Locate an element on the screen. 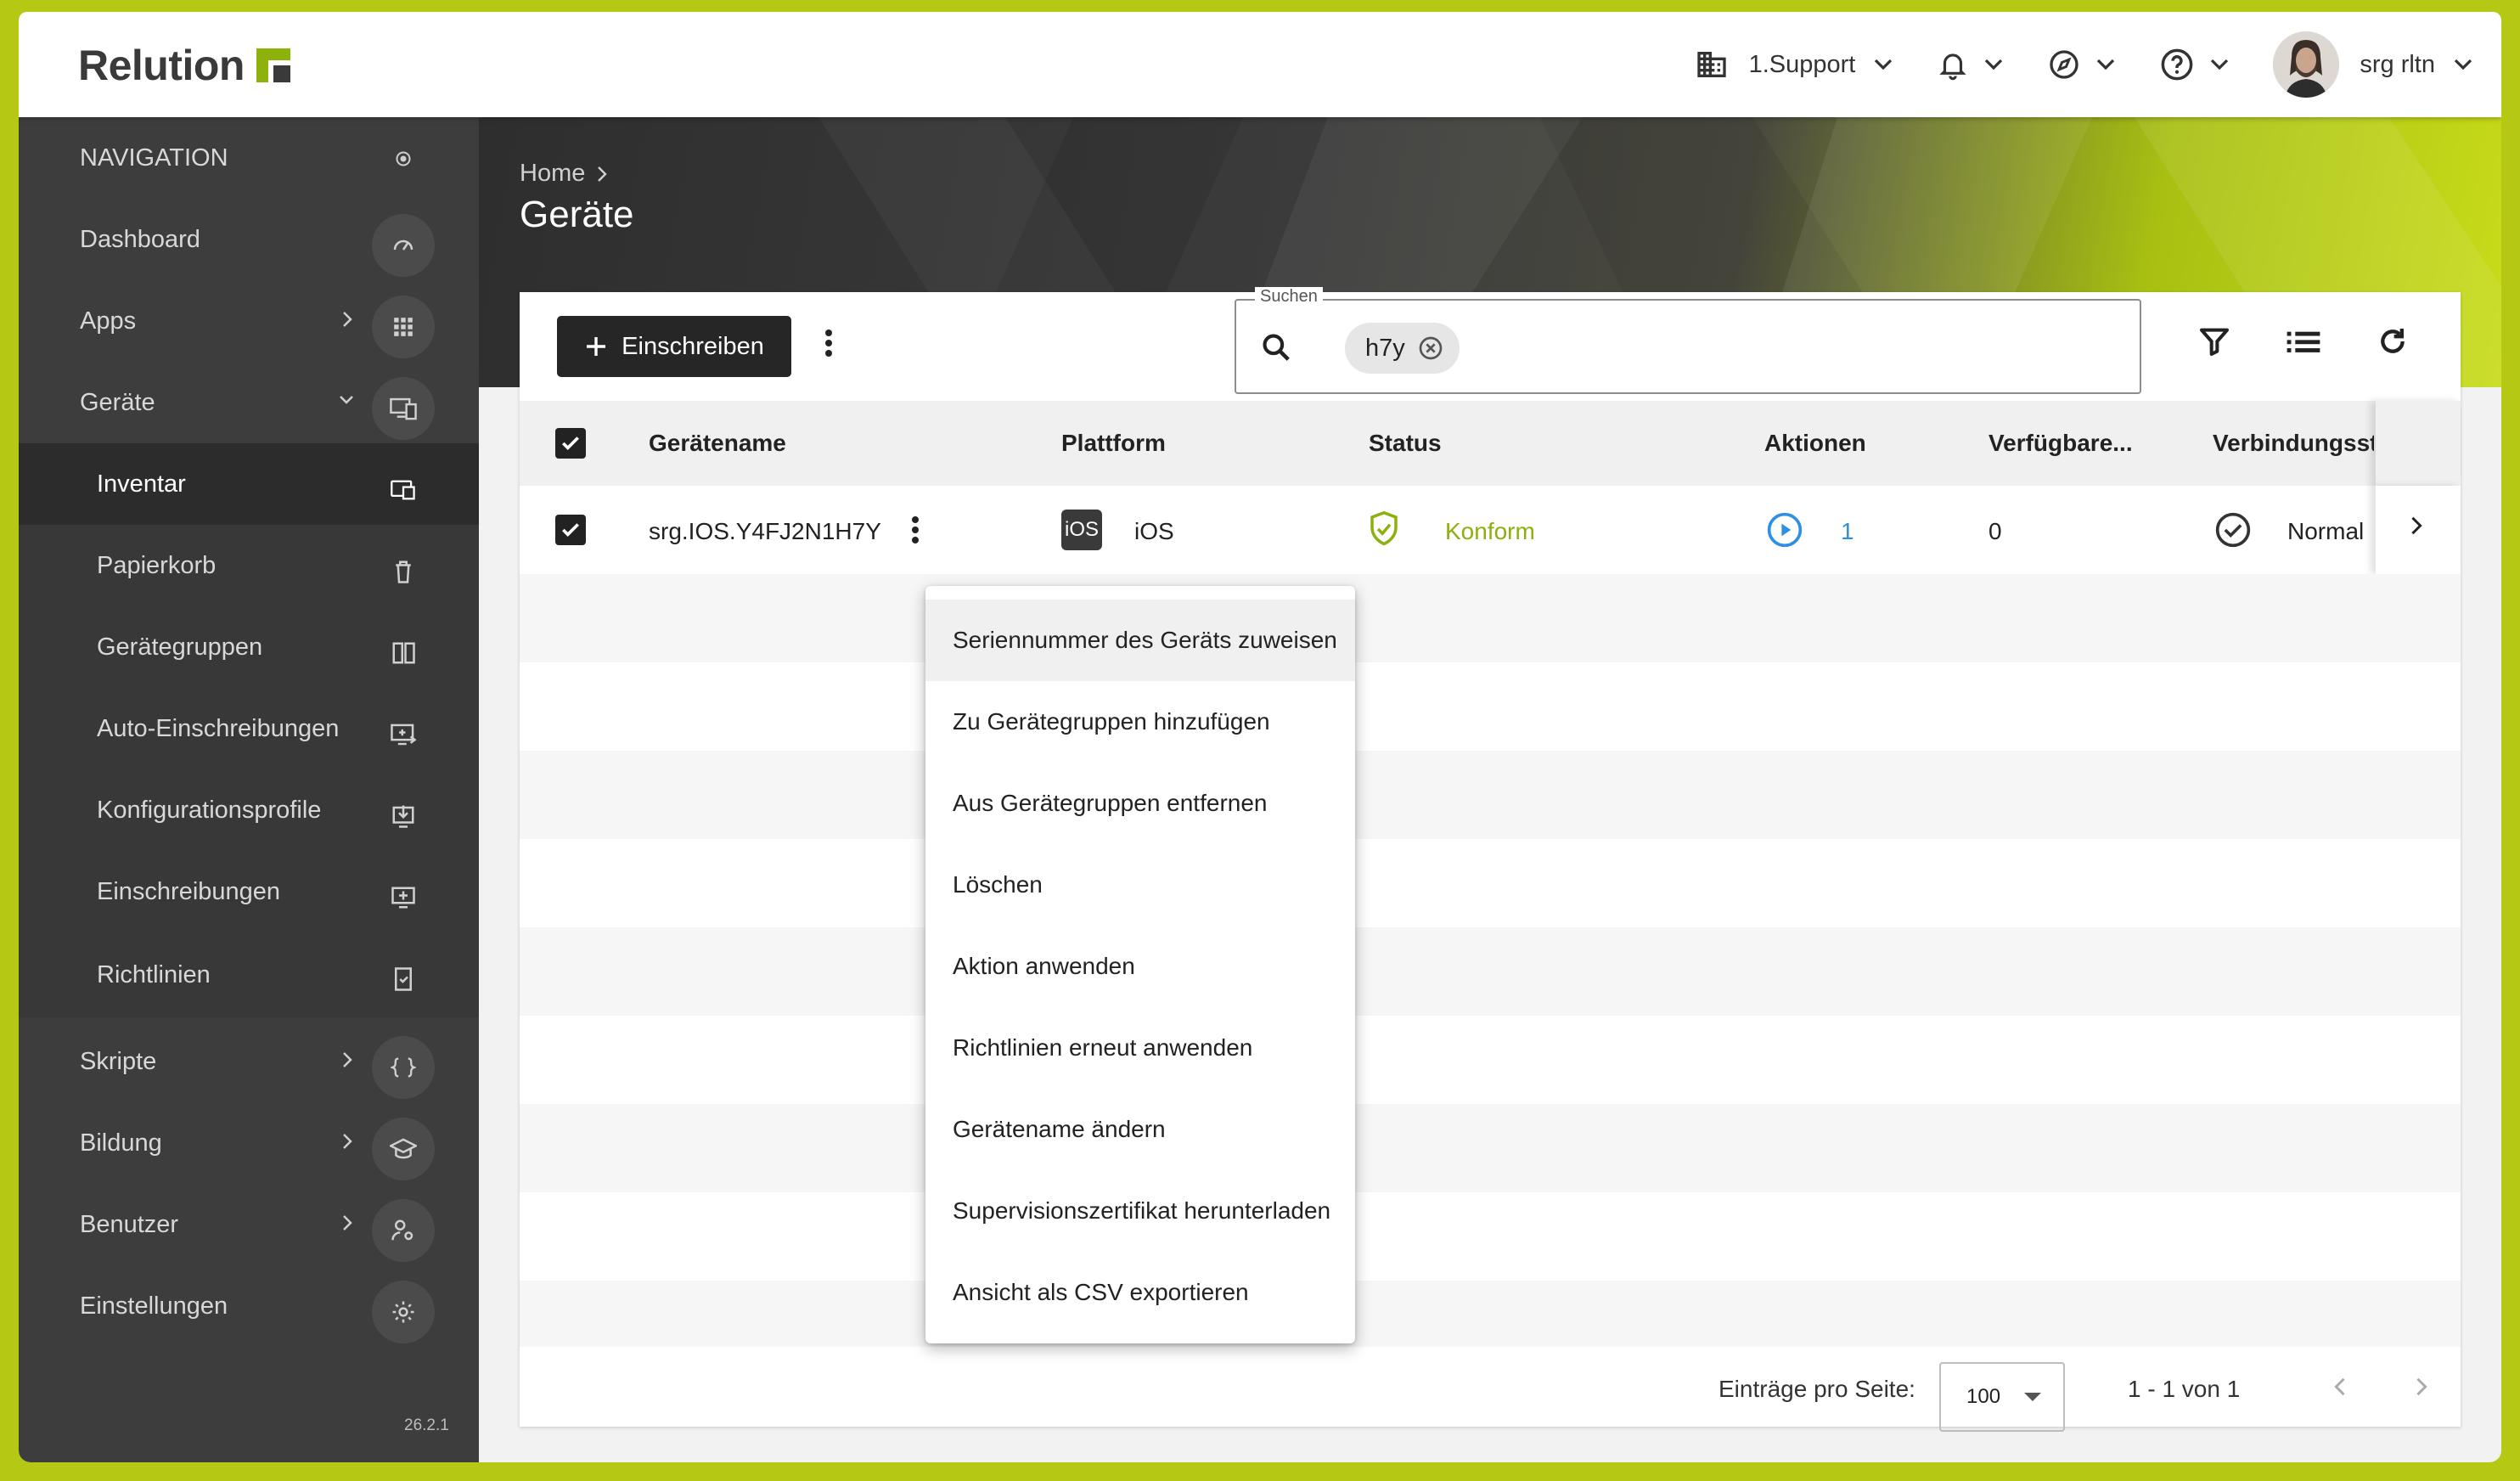  menu-item-add-to-groups: Zu Gerätegruppen hinzufügen is located at coordinates (1140, 722).